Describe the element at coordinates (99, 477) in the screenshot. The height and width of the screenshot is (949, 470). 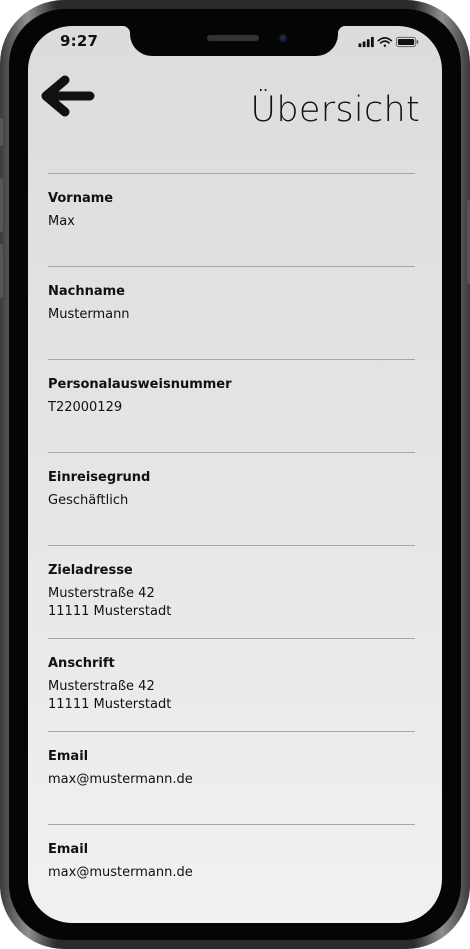
I see `field-label: Einreisegrund` at that location.